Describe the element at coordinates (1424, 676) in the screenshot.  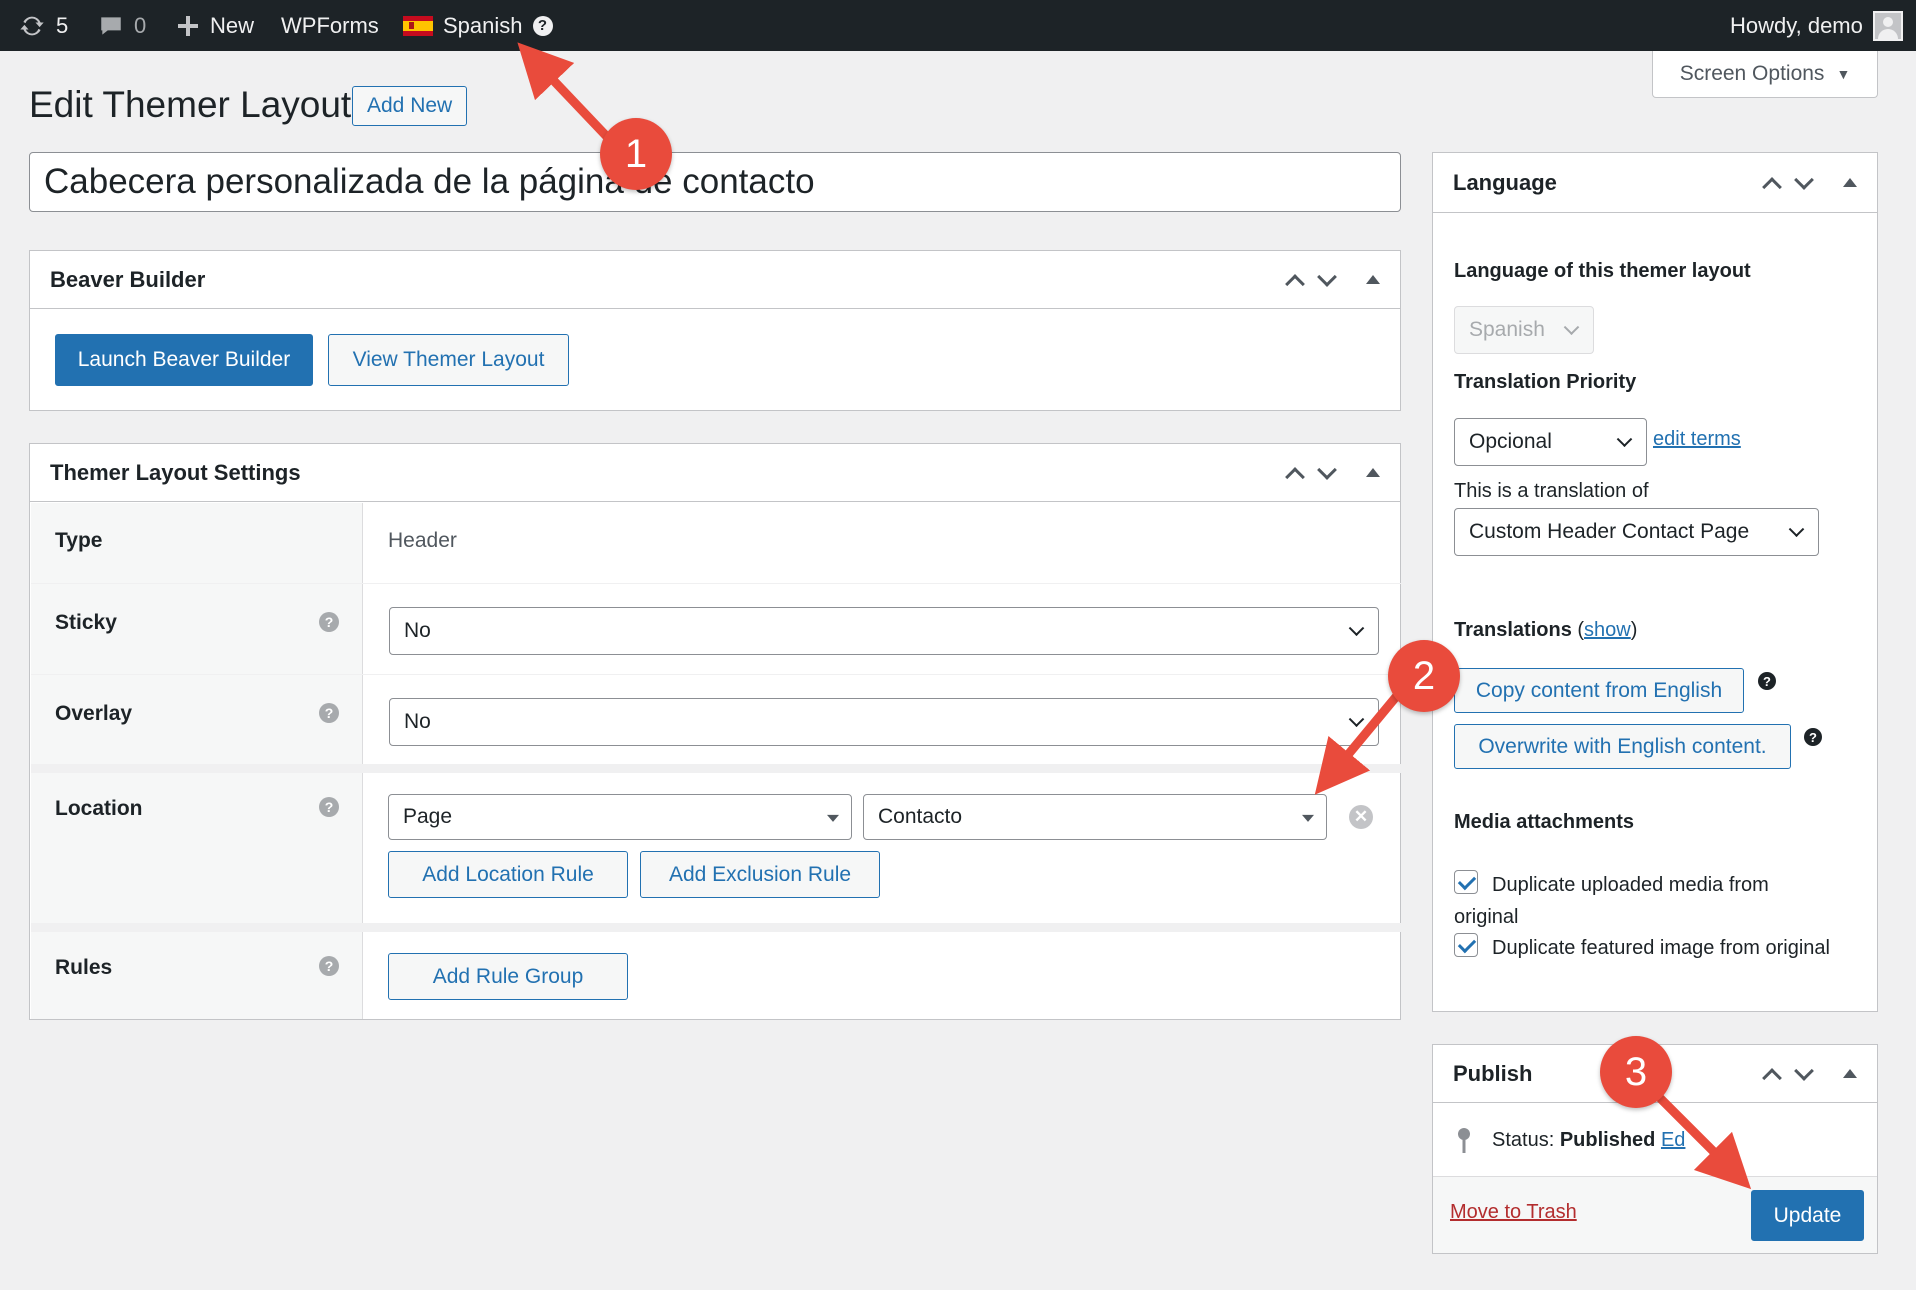
I see `annotation-badge-2: 2` at that location.